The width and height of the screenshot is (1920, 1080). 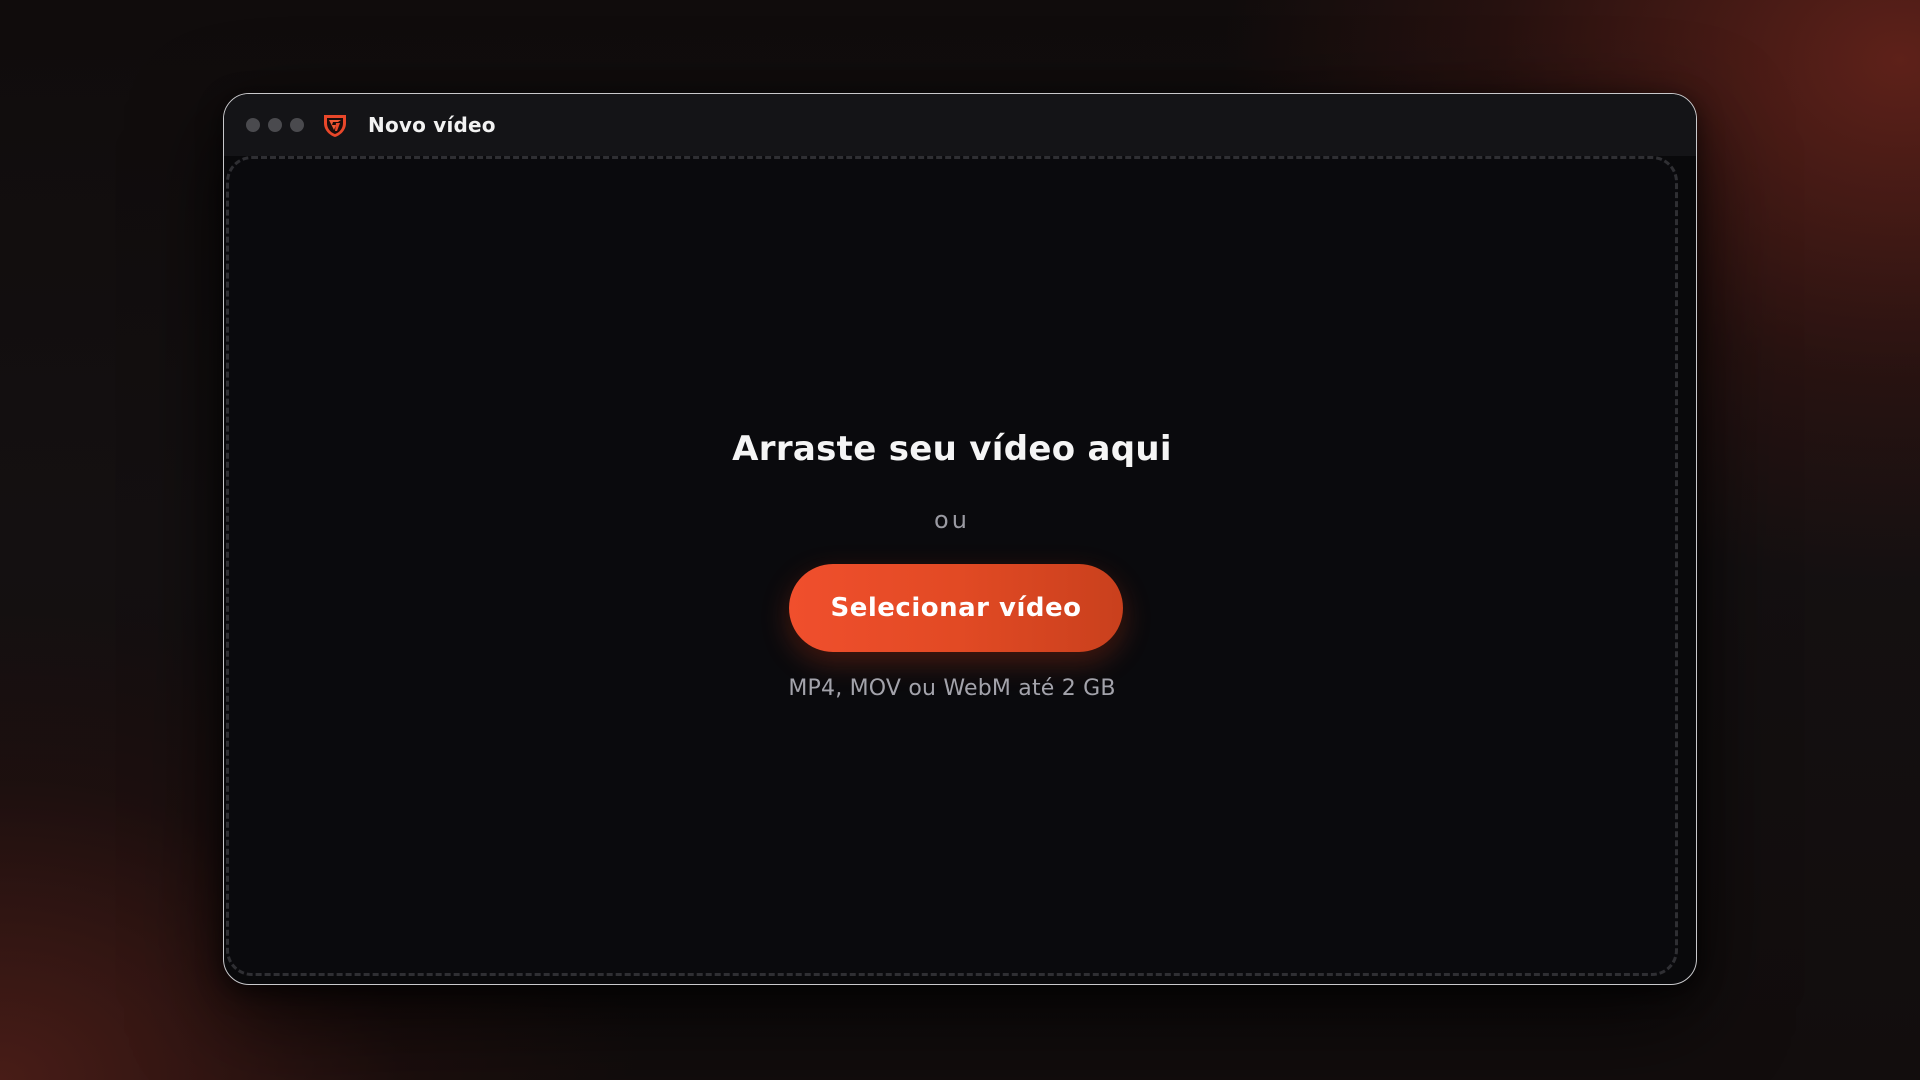 I want to click on supported-formats-hint: MP4, MOV ou WebM até 2 GB, so click(x=952, y=688).